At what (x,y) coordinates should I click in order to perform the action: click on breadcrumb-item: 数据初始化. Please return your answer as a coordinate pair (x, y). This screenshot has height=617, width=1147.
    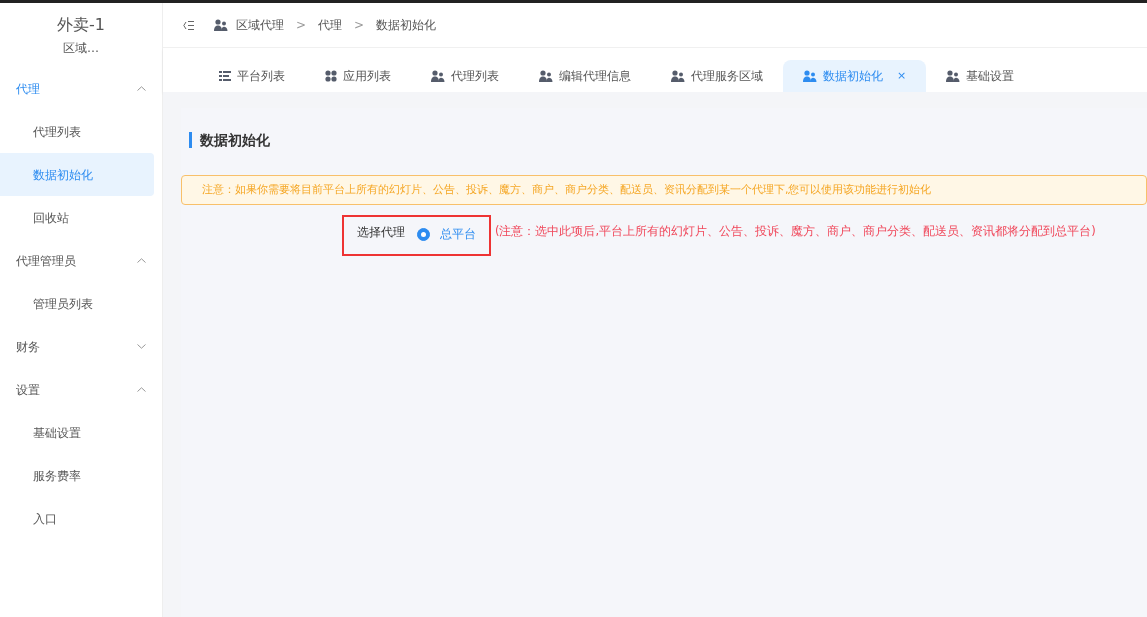
    Looking at the image, I should click on (406, 25).